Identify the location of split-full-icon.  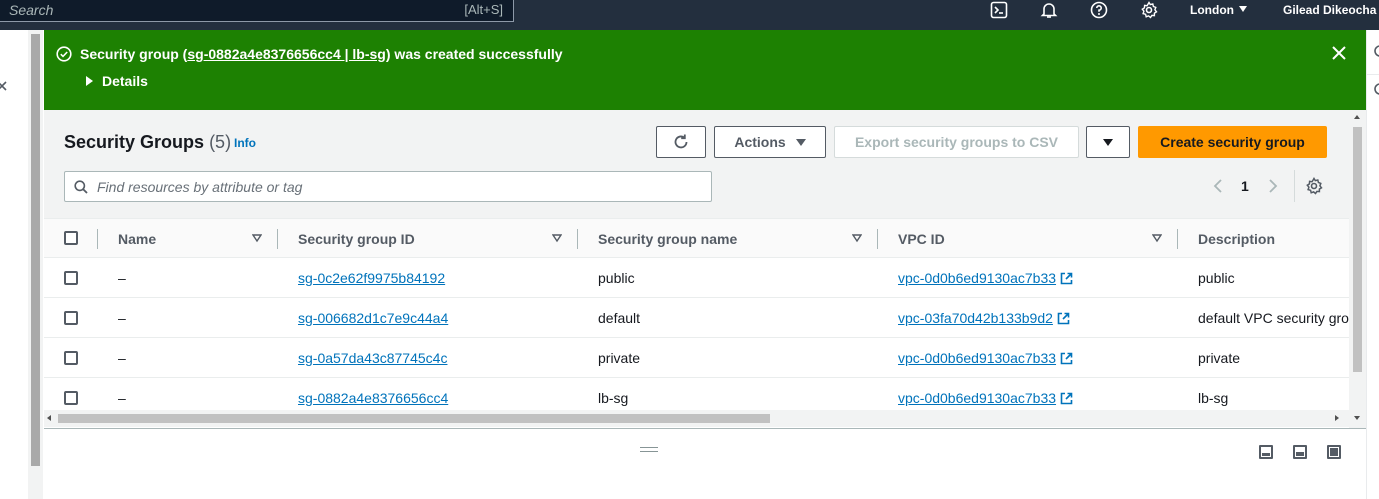
(1334, 452).